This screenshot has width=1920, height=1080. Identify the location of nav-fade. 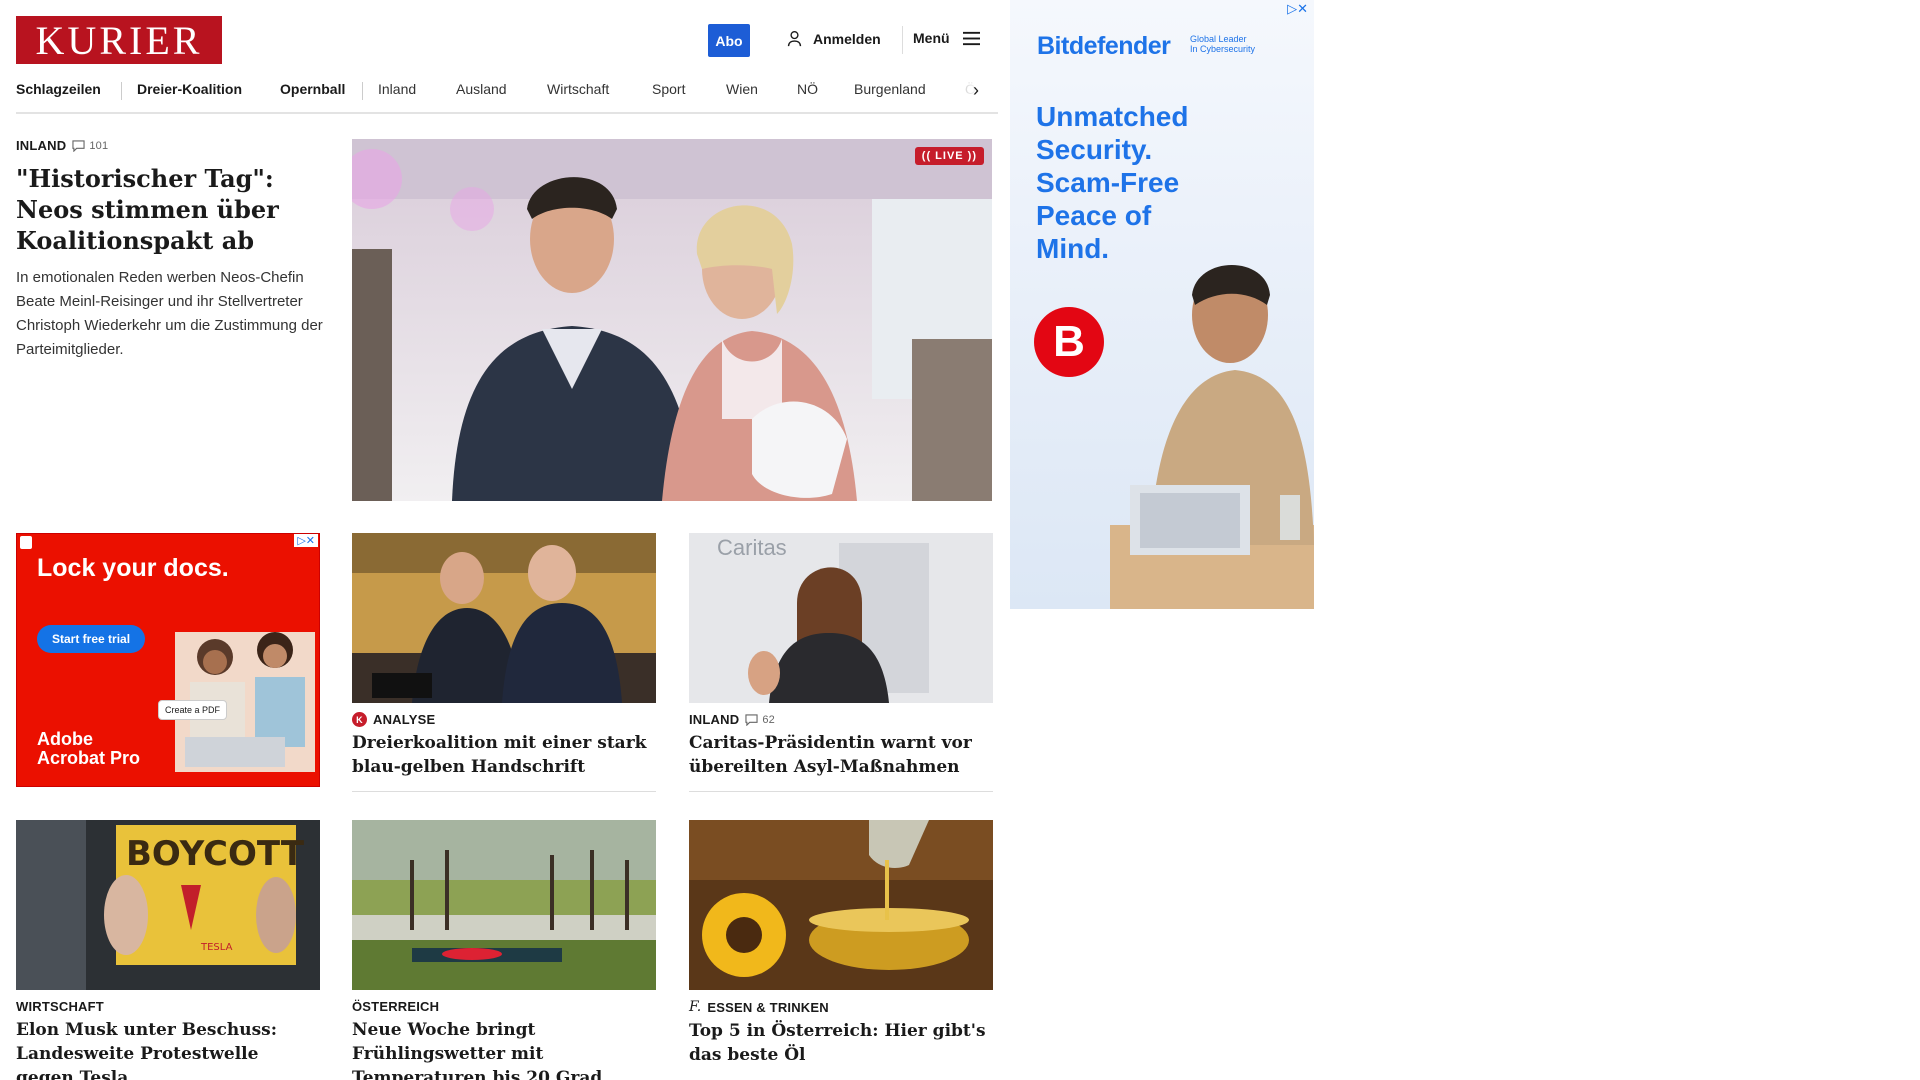
(972, 93).